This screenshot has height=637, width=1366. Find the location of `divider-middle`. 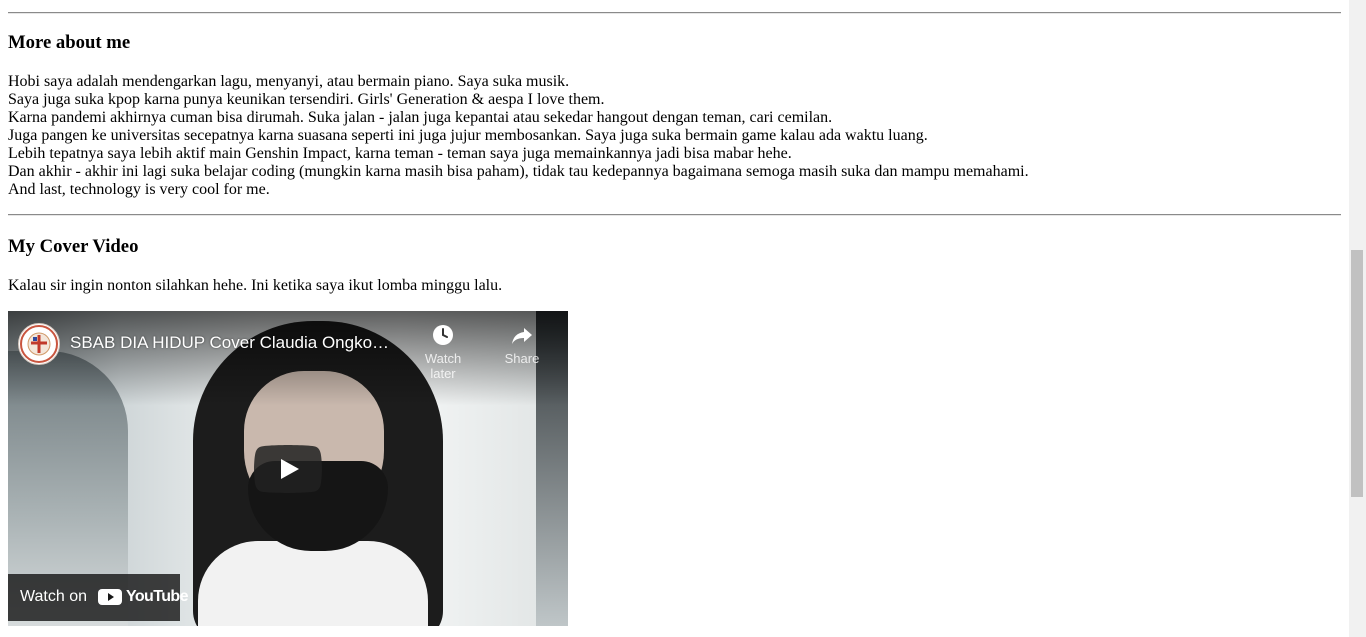

divider-middle is located at coordinates (674, 215).